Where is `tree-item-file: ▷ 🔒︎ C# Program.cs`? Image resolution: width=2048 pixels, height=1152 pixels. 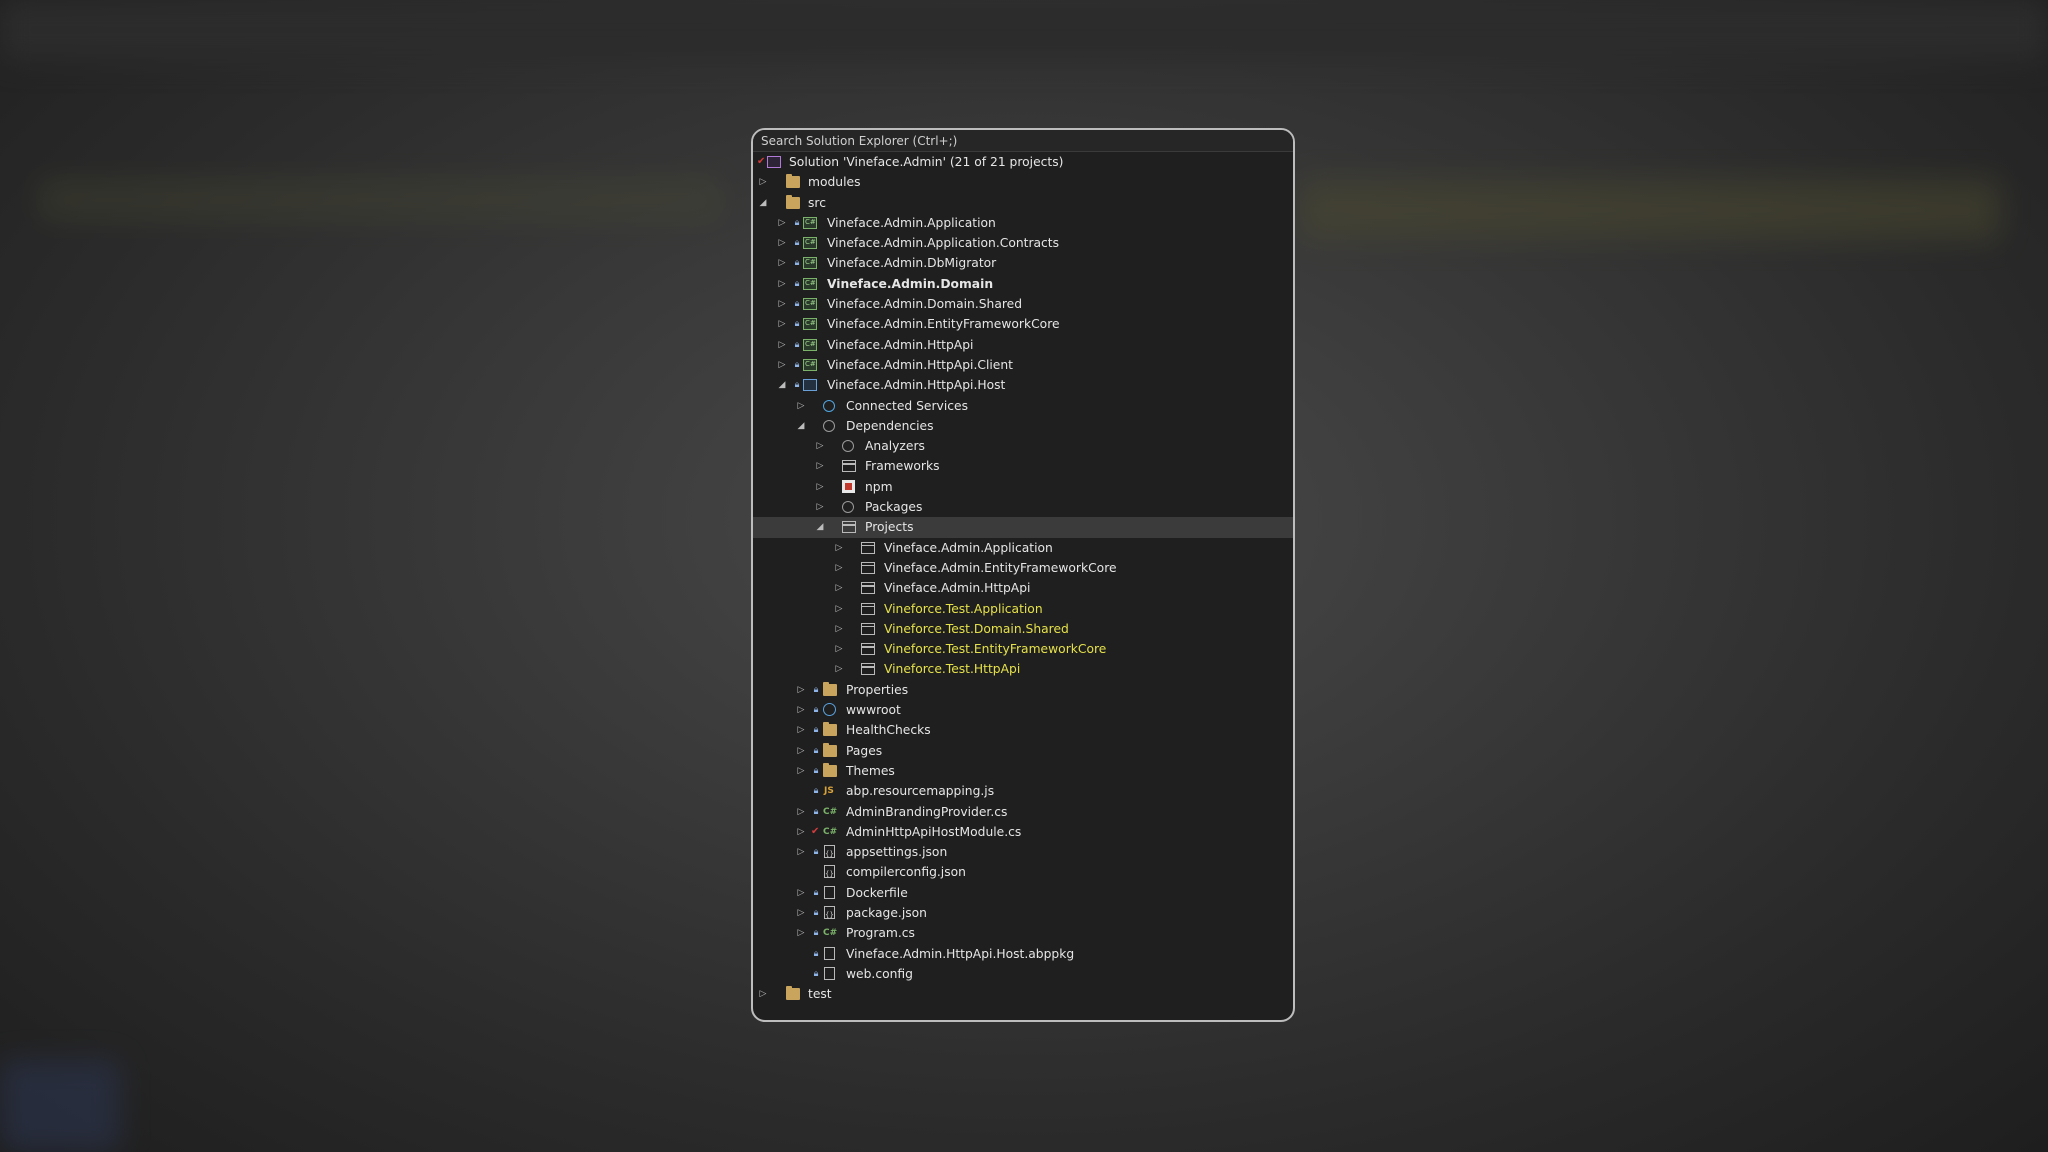
tree-item-file: ▷ 🔒︎ C# Program.cs is located at coordinates (1023, 933).